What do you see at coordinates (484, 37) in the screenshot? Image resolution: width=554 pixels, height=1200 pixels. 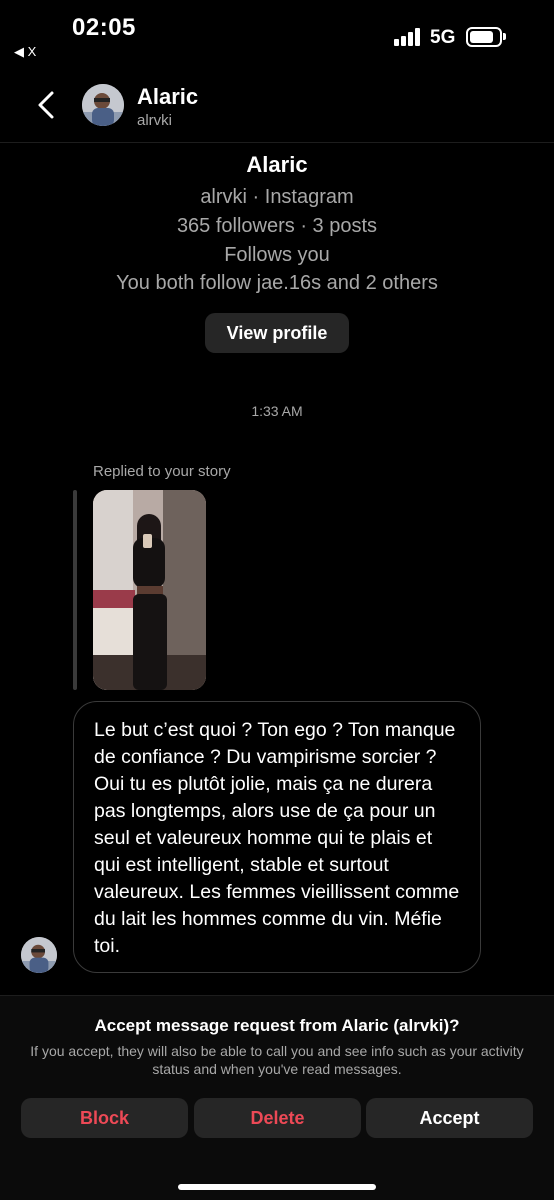 I see `battery-icon` at bounding box center [484, 37].